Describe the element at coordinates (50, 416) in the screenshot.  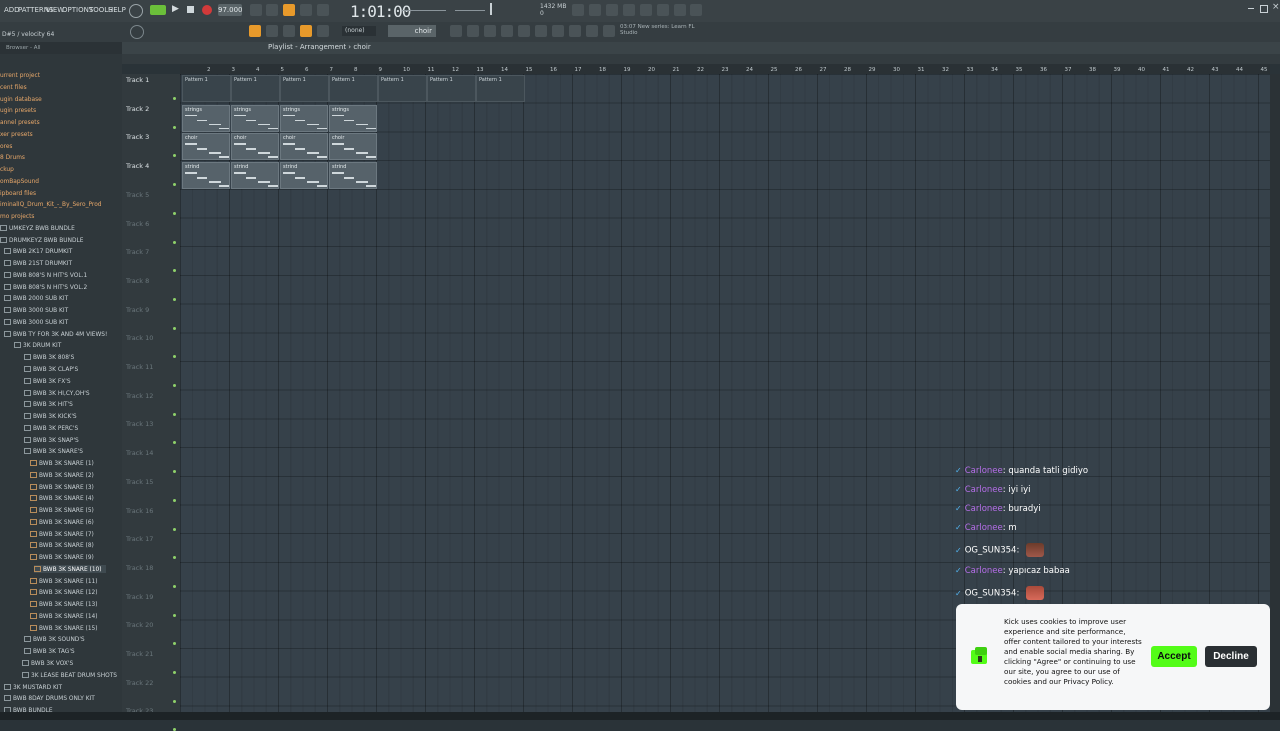
I see `browser-folder: BWB 3K KICK'S` at that location.